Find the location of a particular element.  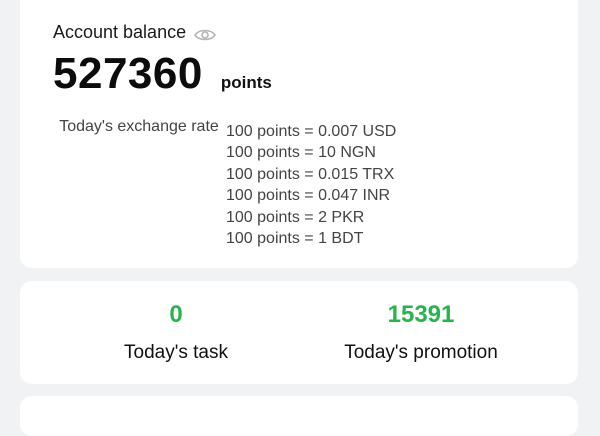

exchange-rate-item: 100 points = 0.047 INR is located at coordinates (308, 196).